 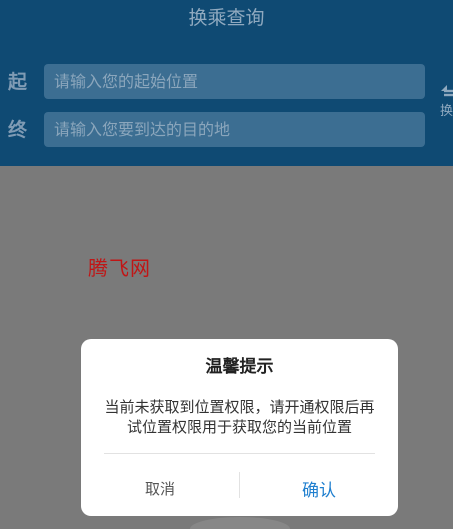 What do you see at coordinates (18, 130) in the screenshot?
I see `end-label: 终` at bounding box center [18, 130].